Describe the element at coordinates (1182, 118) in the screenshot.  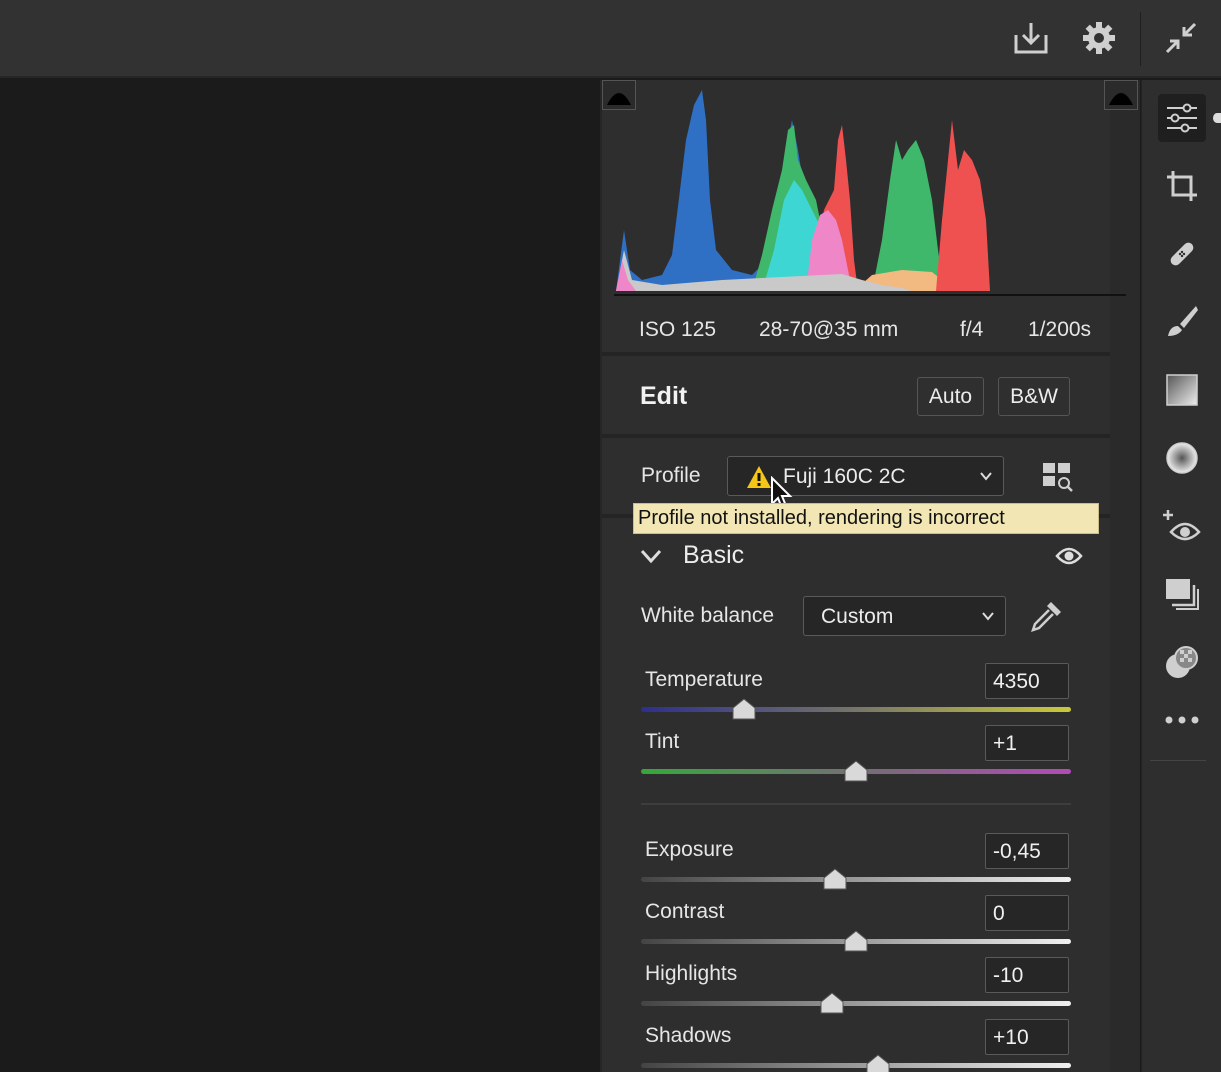
I see `edit-sliders-icon` at that location.